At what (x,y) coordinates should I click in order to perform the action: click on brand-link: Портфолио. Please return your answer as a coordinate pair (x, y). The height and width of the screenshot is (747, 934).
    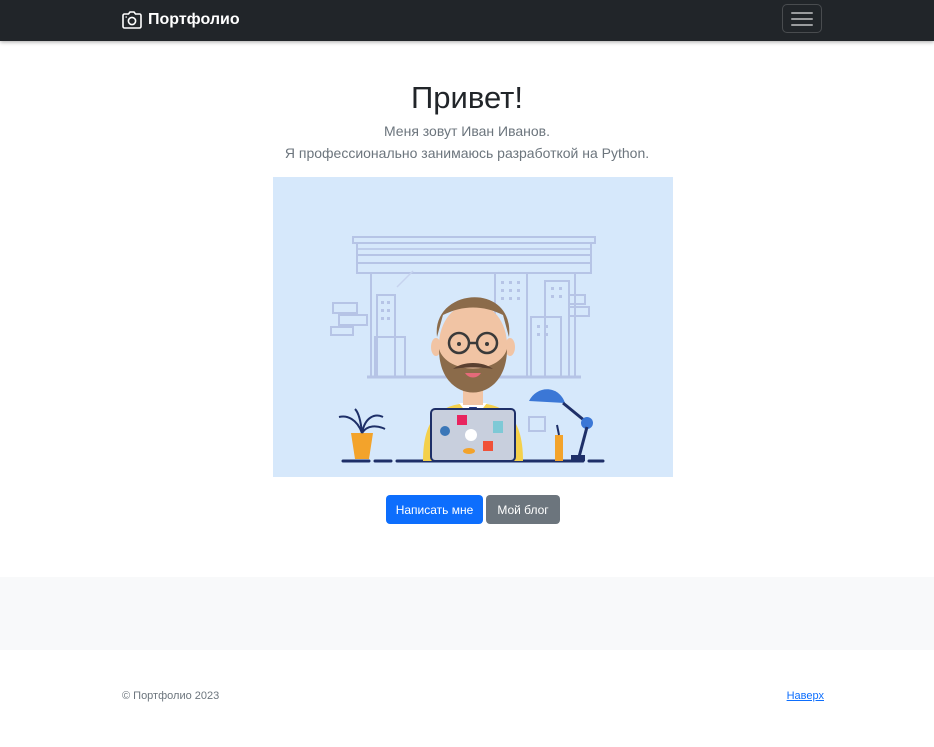
    Looking at the image, I should click on (181, 20).